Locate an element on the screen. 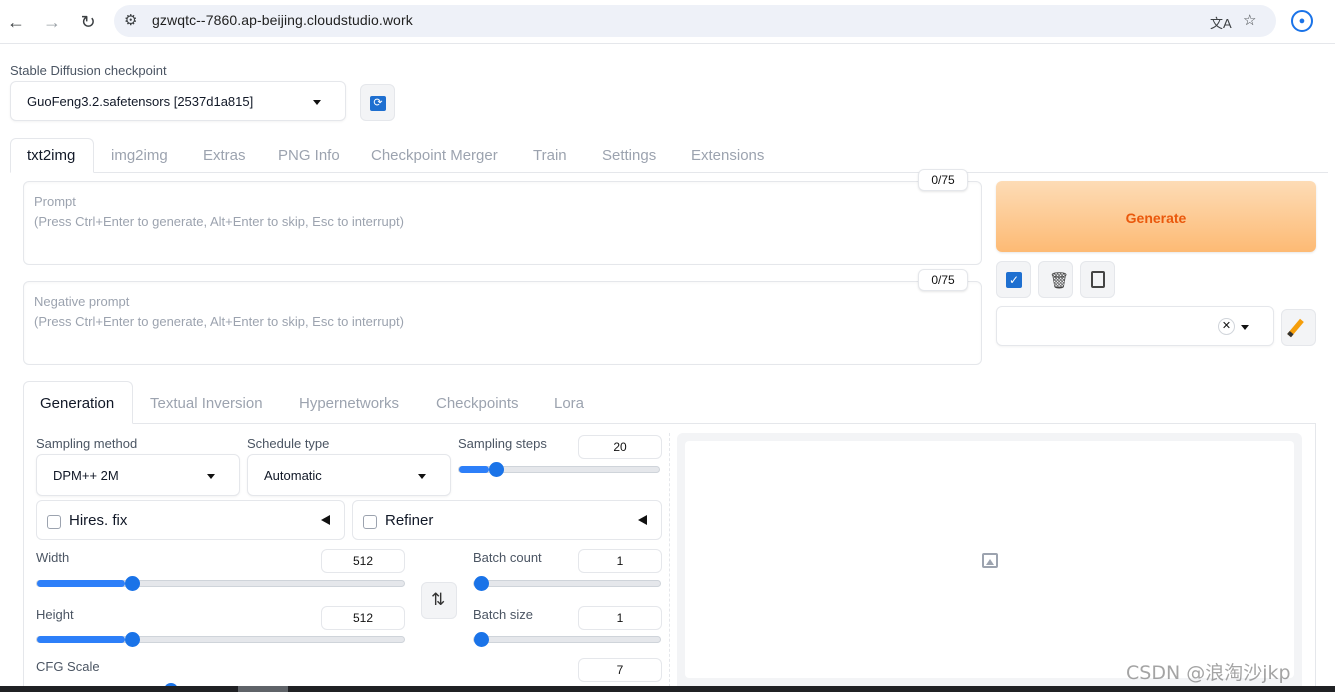  tab-png-info: PNG Info is located at coordinates (309, 155).